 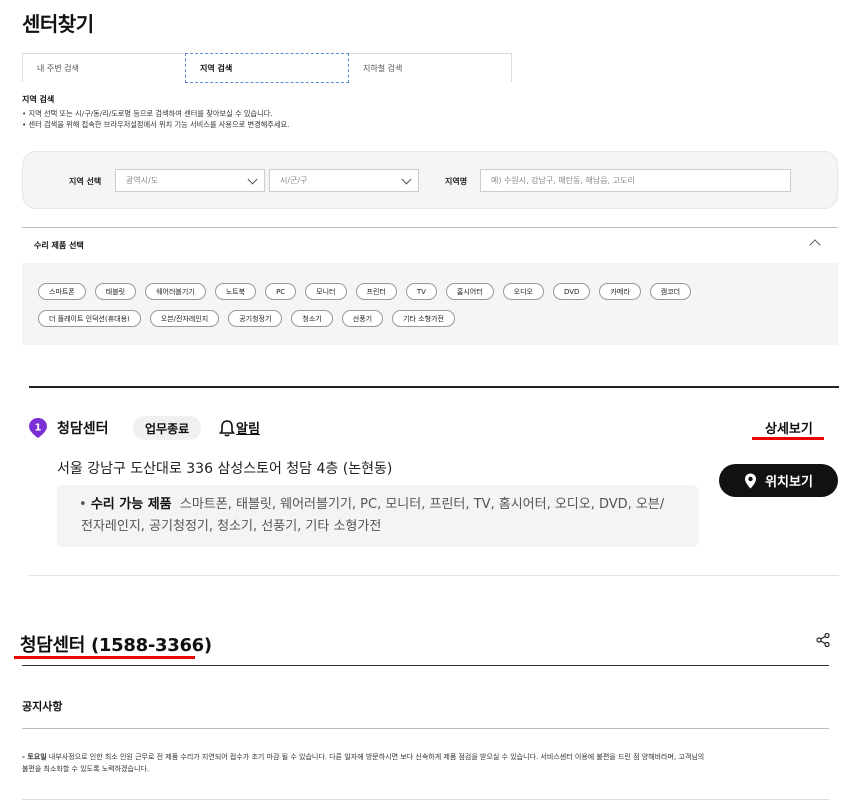 What do you see at coordinates (248, 427) in the screenshot?
I see `alarm-link: 알림` at bounding box center [248, 427].